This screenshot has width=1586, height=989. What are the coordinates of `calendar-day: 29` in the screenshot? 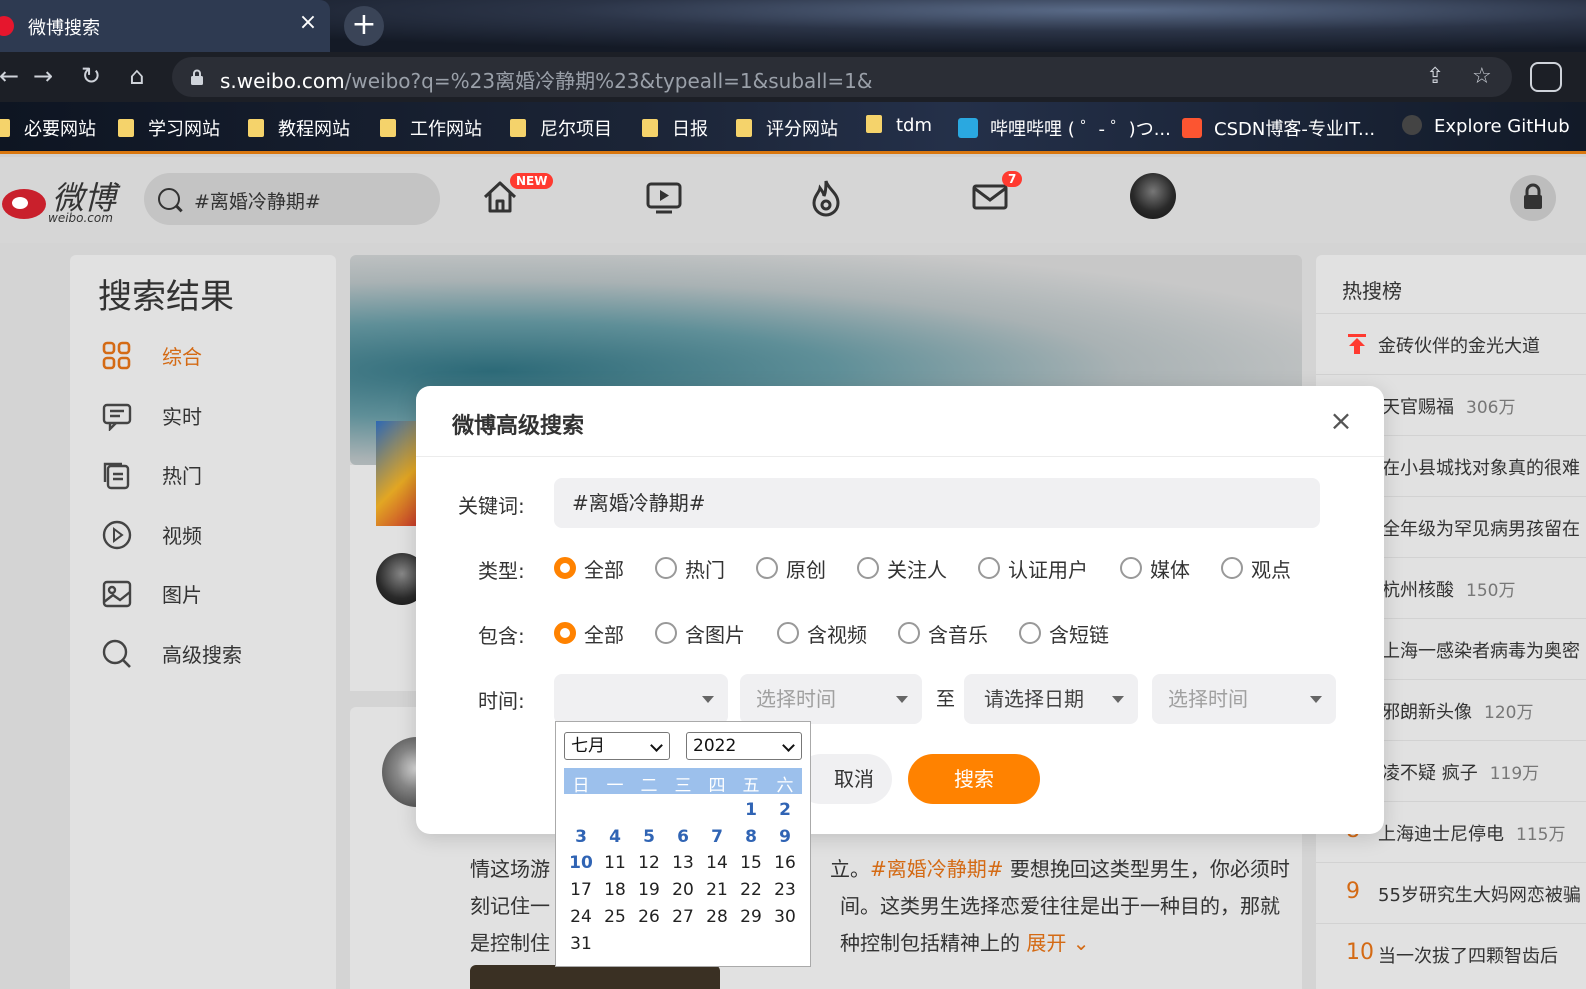 It's located at (751, 917).